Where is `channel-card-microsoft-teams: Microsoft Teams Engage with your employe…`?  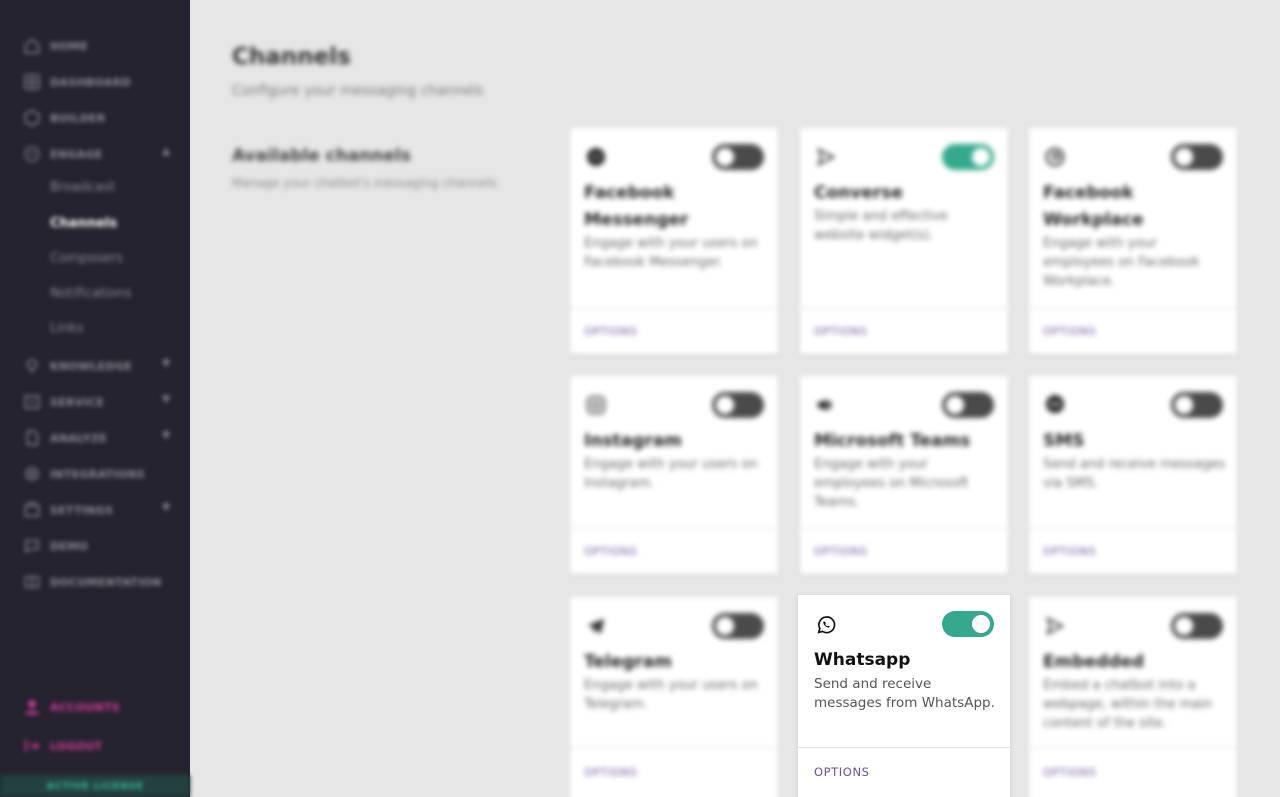 channel-card-microsoft-teams: Microsoft Teams Engage with your employe… is located at coordinates (904, 475).